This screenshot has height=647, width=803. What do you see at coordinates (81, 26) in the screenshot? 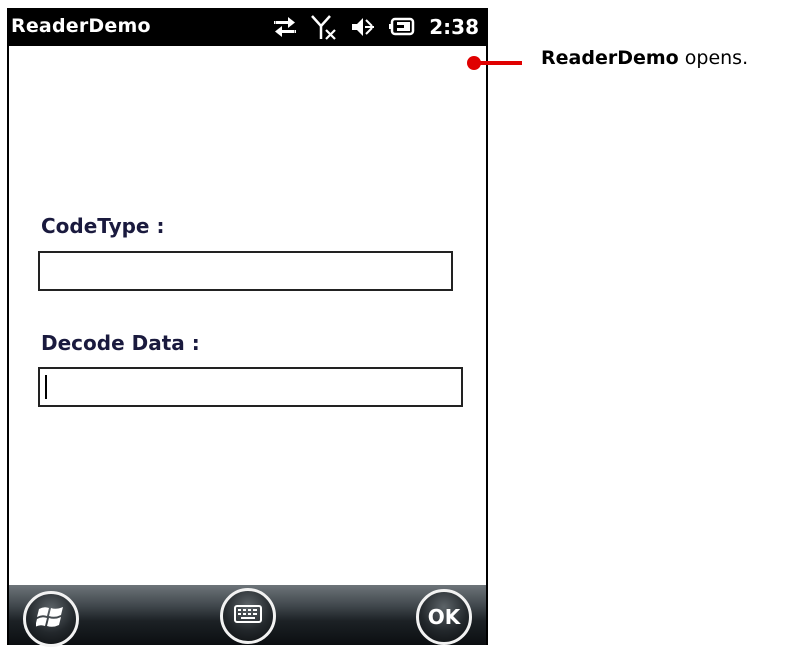
I see `app-title: ReaderDemo` at bounding box center [81, 26].